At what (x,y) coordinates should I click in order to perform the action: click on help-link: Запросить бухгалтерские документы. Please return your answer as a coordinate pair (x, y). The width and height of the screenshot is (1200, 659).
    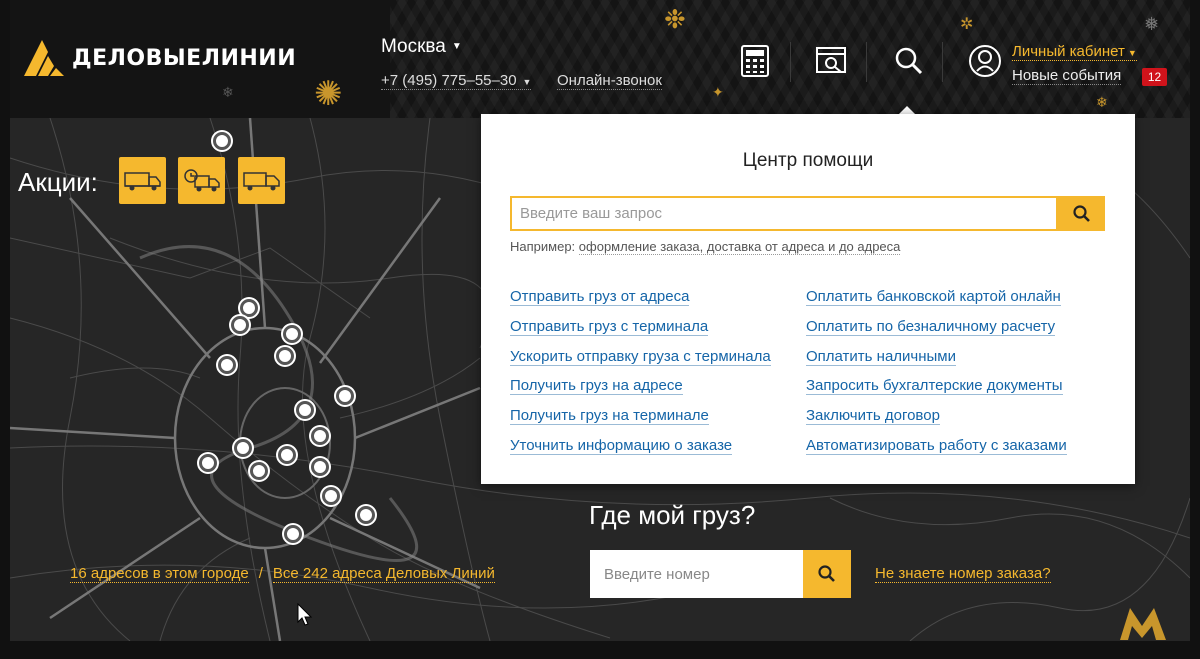
    Looking at the image, I should click on (936, 390).